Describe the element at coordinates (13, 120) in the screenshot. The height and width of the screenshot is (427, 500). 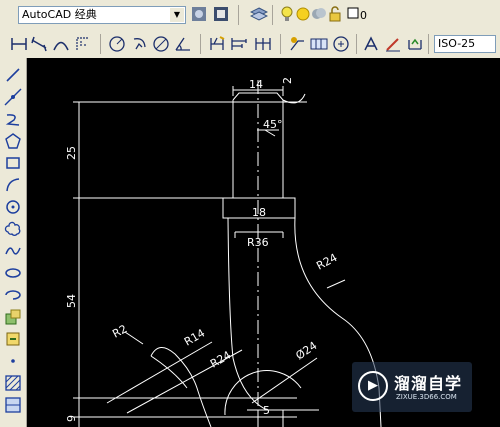
I see `polyline-icon` at that location.